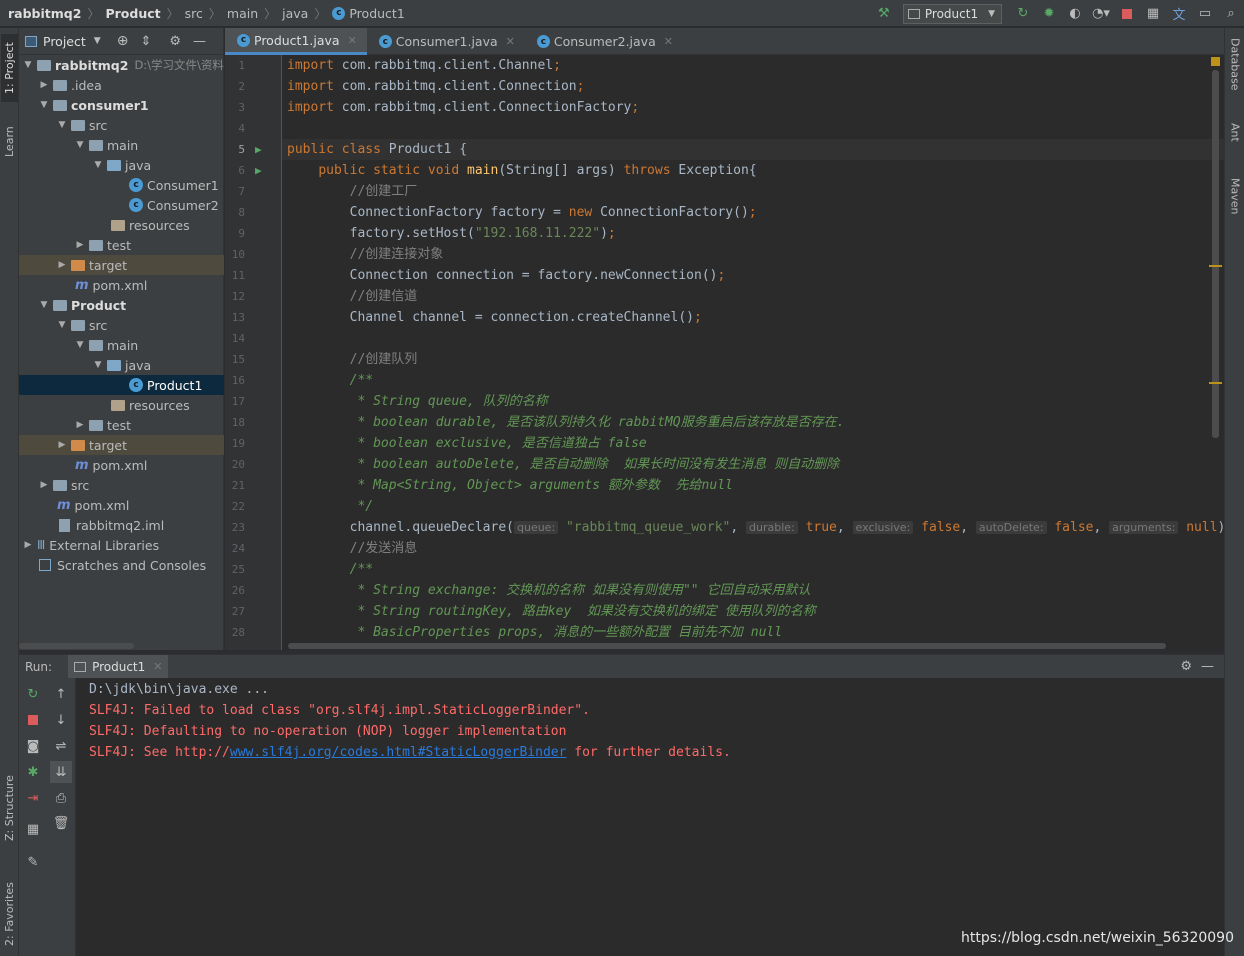 The width and height of the screenshot is (1244, 956). I want to click on run-method-icon: ▶, so click(258, 170).